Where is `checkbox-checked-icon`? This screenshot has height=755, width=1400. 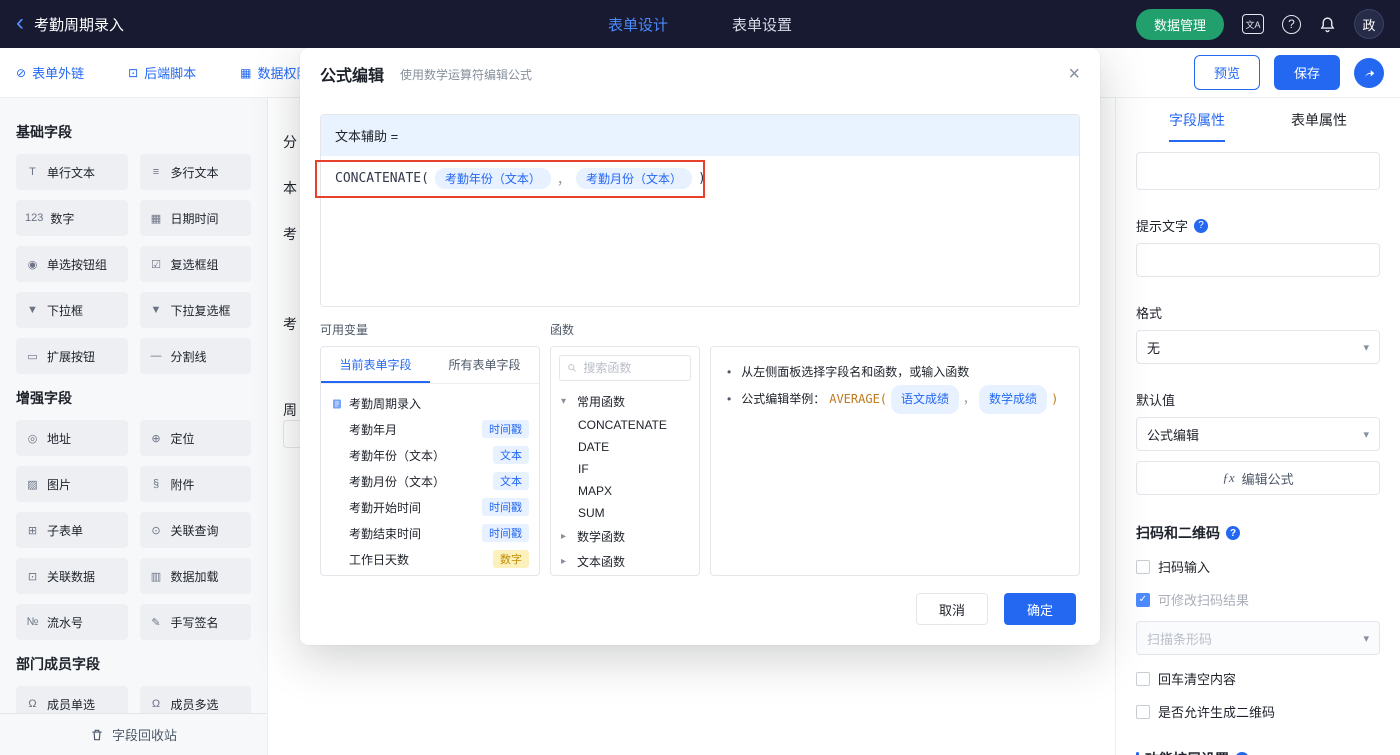 checkbox-checked-icon is located at coordinates (1143, 599).